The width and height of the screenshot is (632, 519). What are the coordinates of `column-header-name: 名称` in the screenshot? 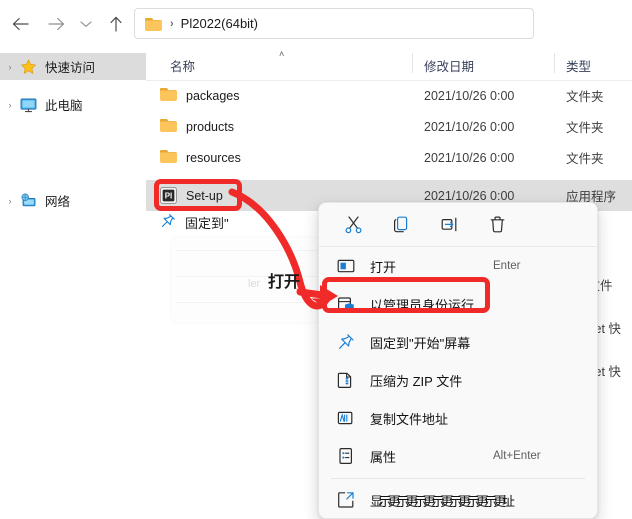 It's located at (182, 65).